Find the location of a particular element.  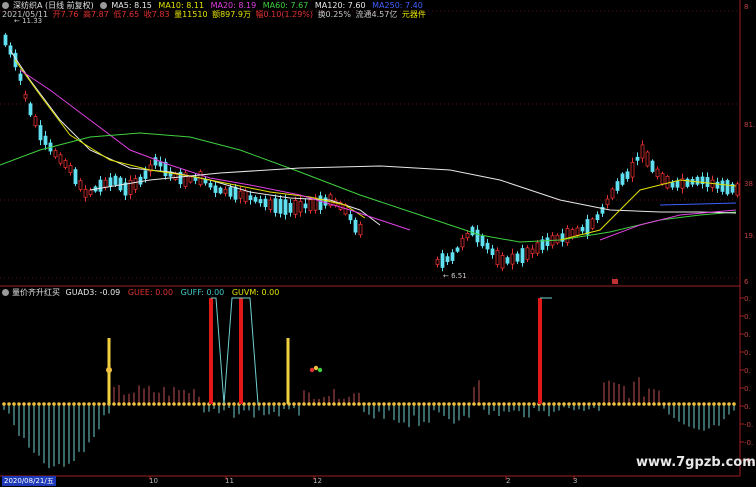

ma20-line-right is located at coordinates (668, 225).